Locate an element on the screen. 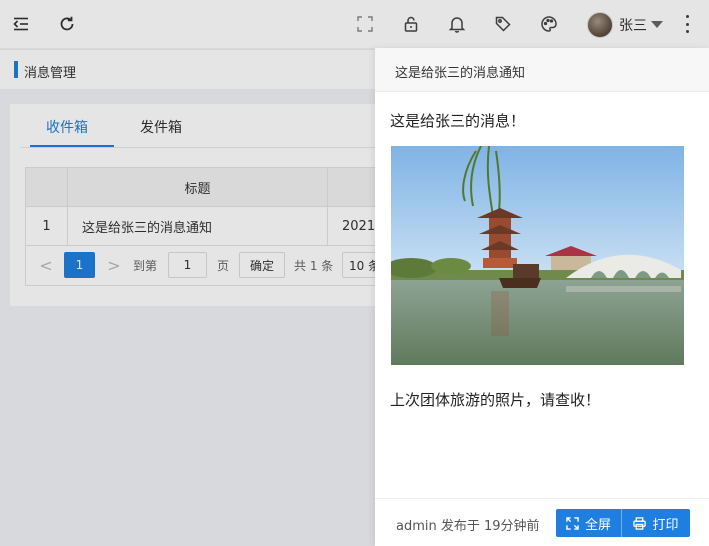  fullscreen-label: 全屏 is located at coordinates (597, 525).